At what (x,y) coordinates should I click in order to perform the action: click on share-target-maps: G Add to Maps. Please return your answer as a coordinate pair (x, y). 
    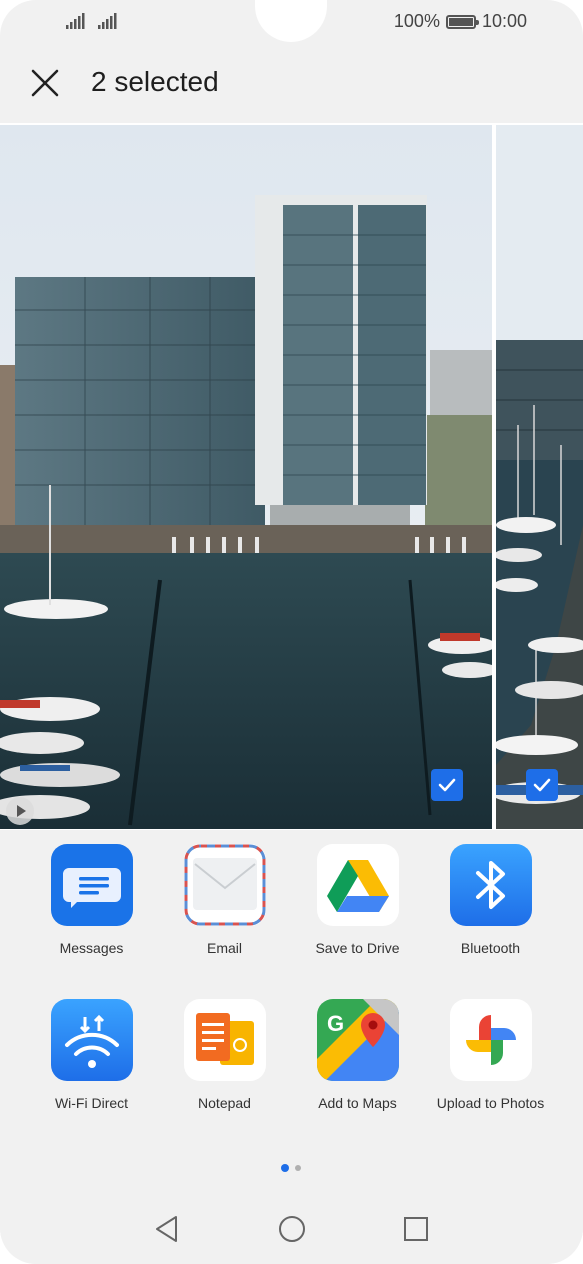
    Looking at the image, I should click on (357, 1055).